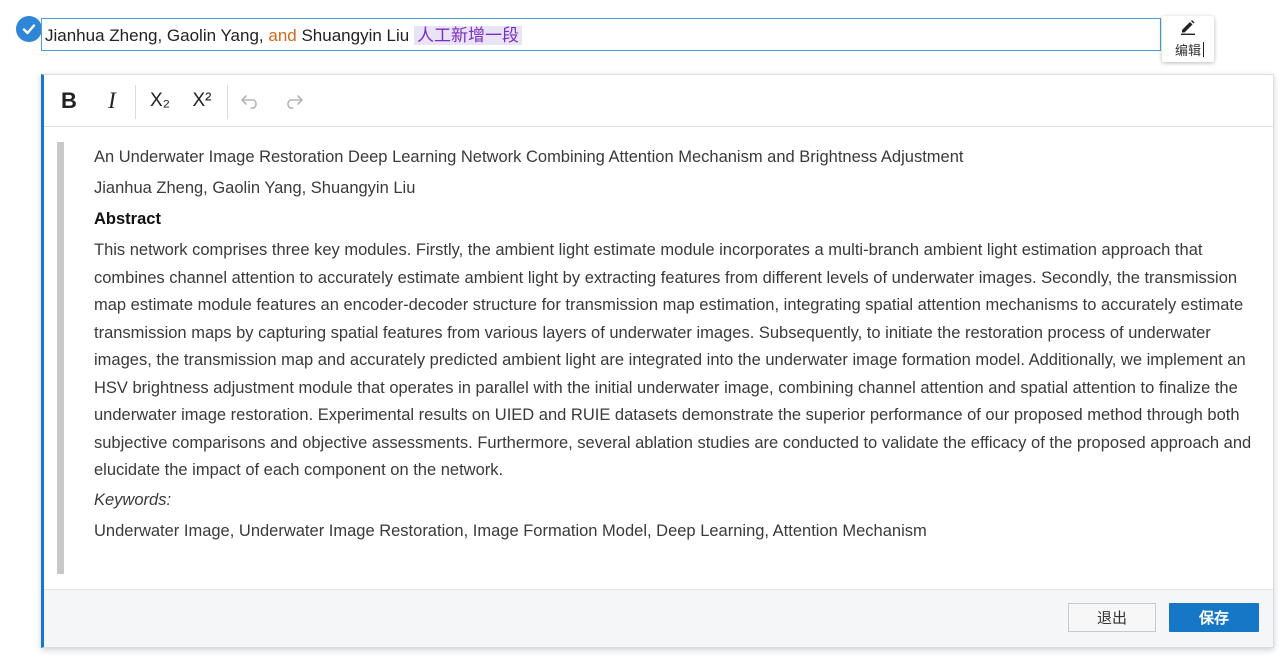 This screenshot has height=660, width=1286. Describe the element at coordinates (658, 101) in the screenshot. I see `editor-toolbar: B I X₂ X²` at that location.